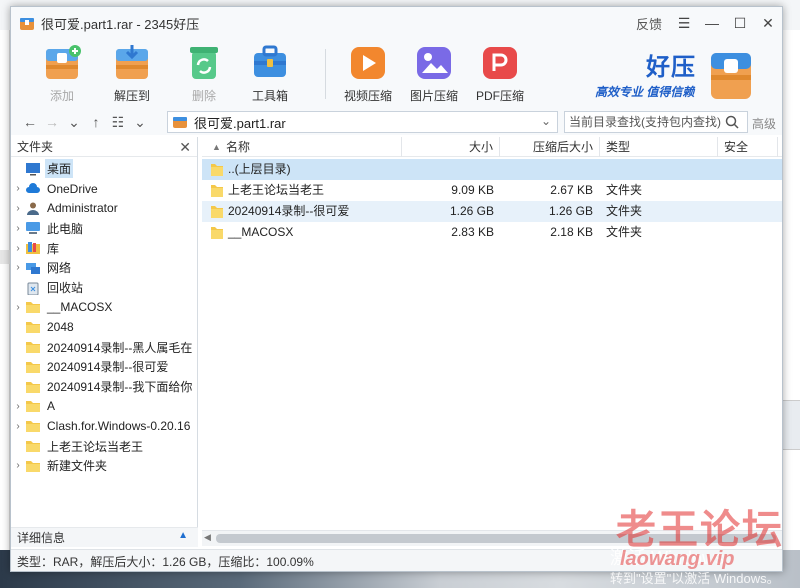 This screenshot has width=800, height=588. Describe the element at coordinates (5, 290) in the screenshot. I see `background-window-left` at that location.